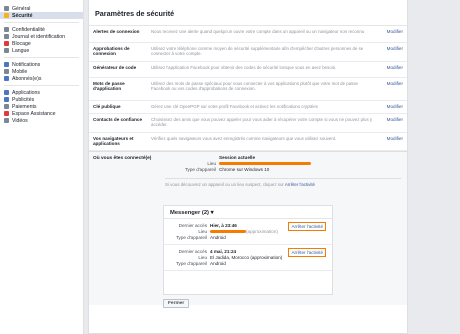 The width and height of the screenshot is (460, 334). I want to click on sidebar-item-label: Général, so click(21, 8).